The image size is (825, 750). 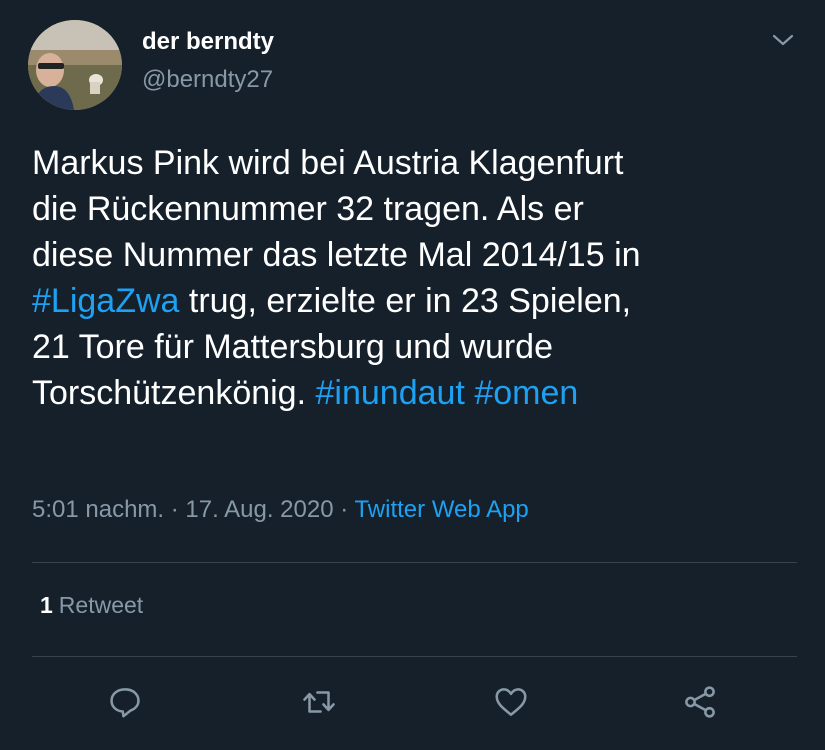 I want to click on user-handle: @berndty27, so click(x=207, y=80).